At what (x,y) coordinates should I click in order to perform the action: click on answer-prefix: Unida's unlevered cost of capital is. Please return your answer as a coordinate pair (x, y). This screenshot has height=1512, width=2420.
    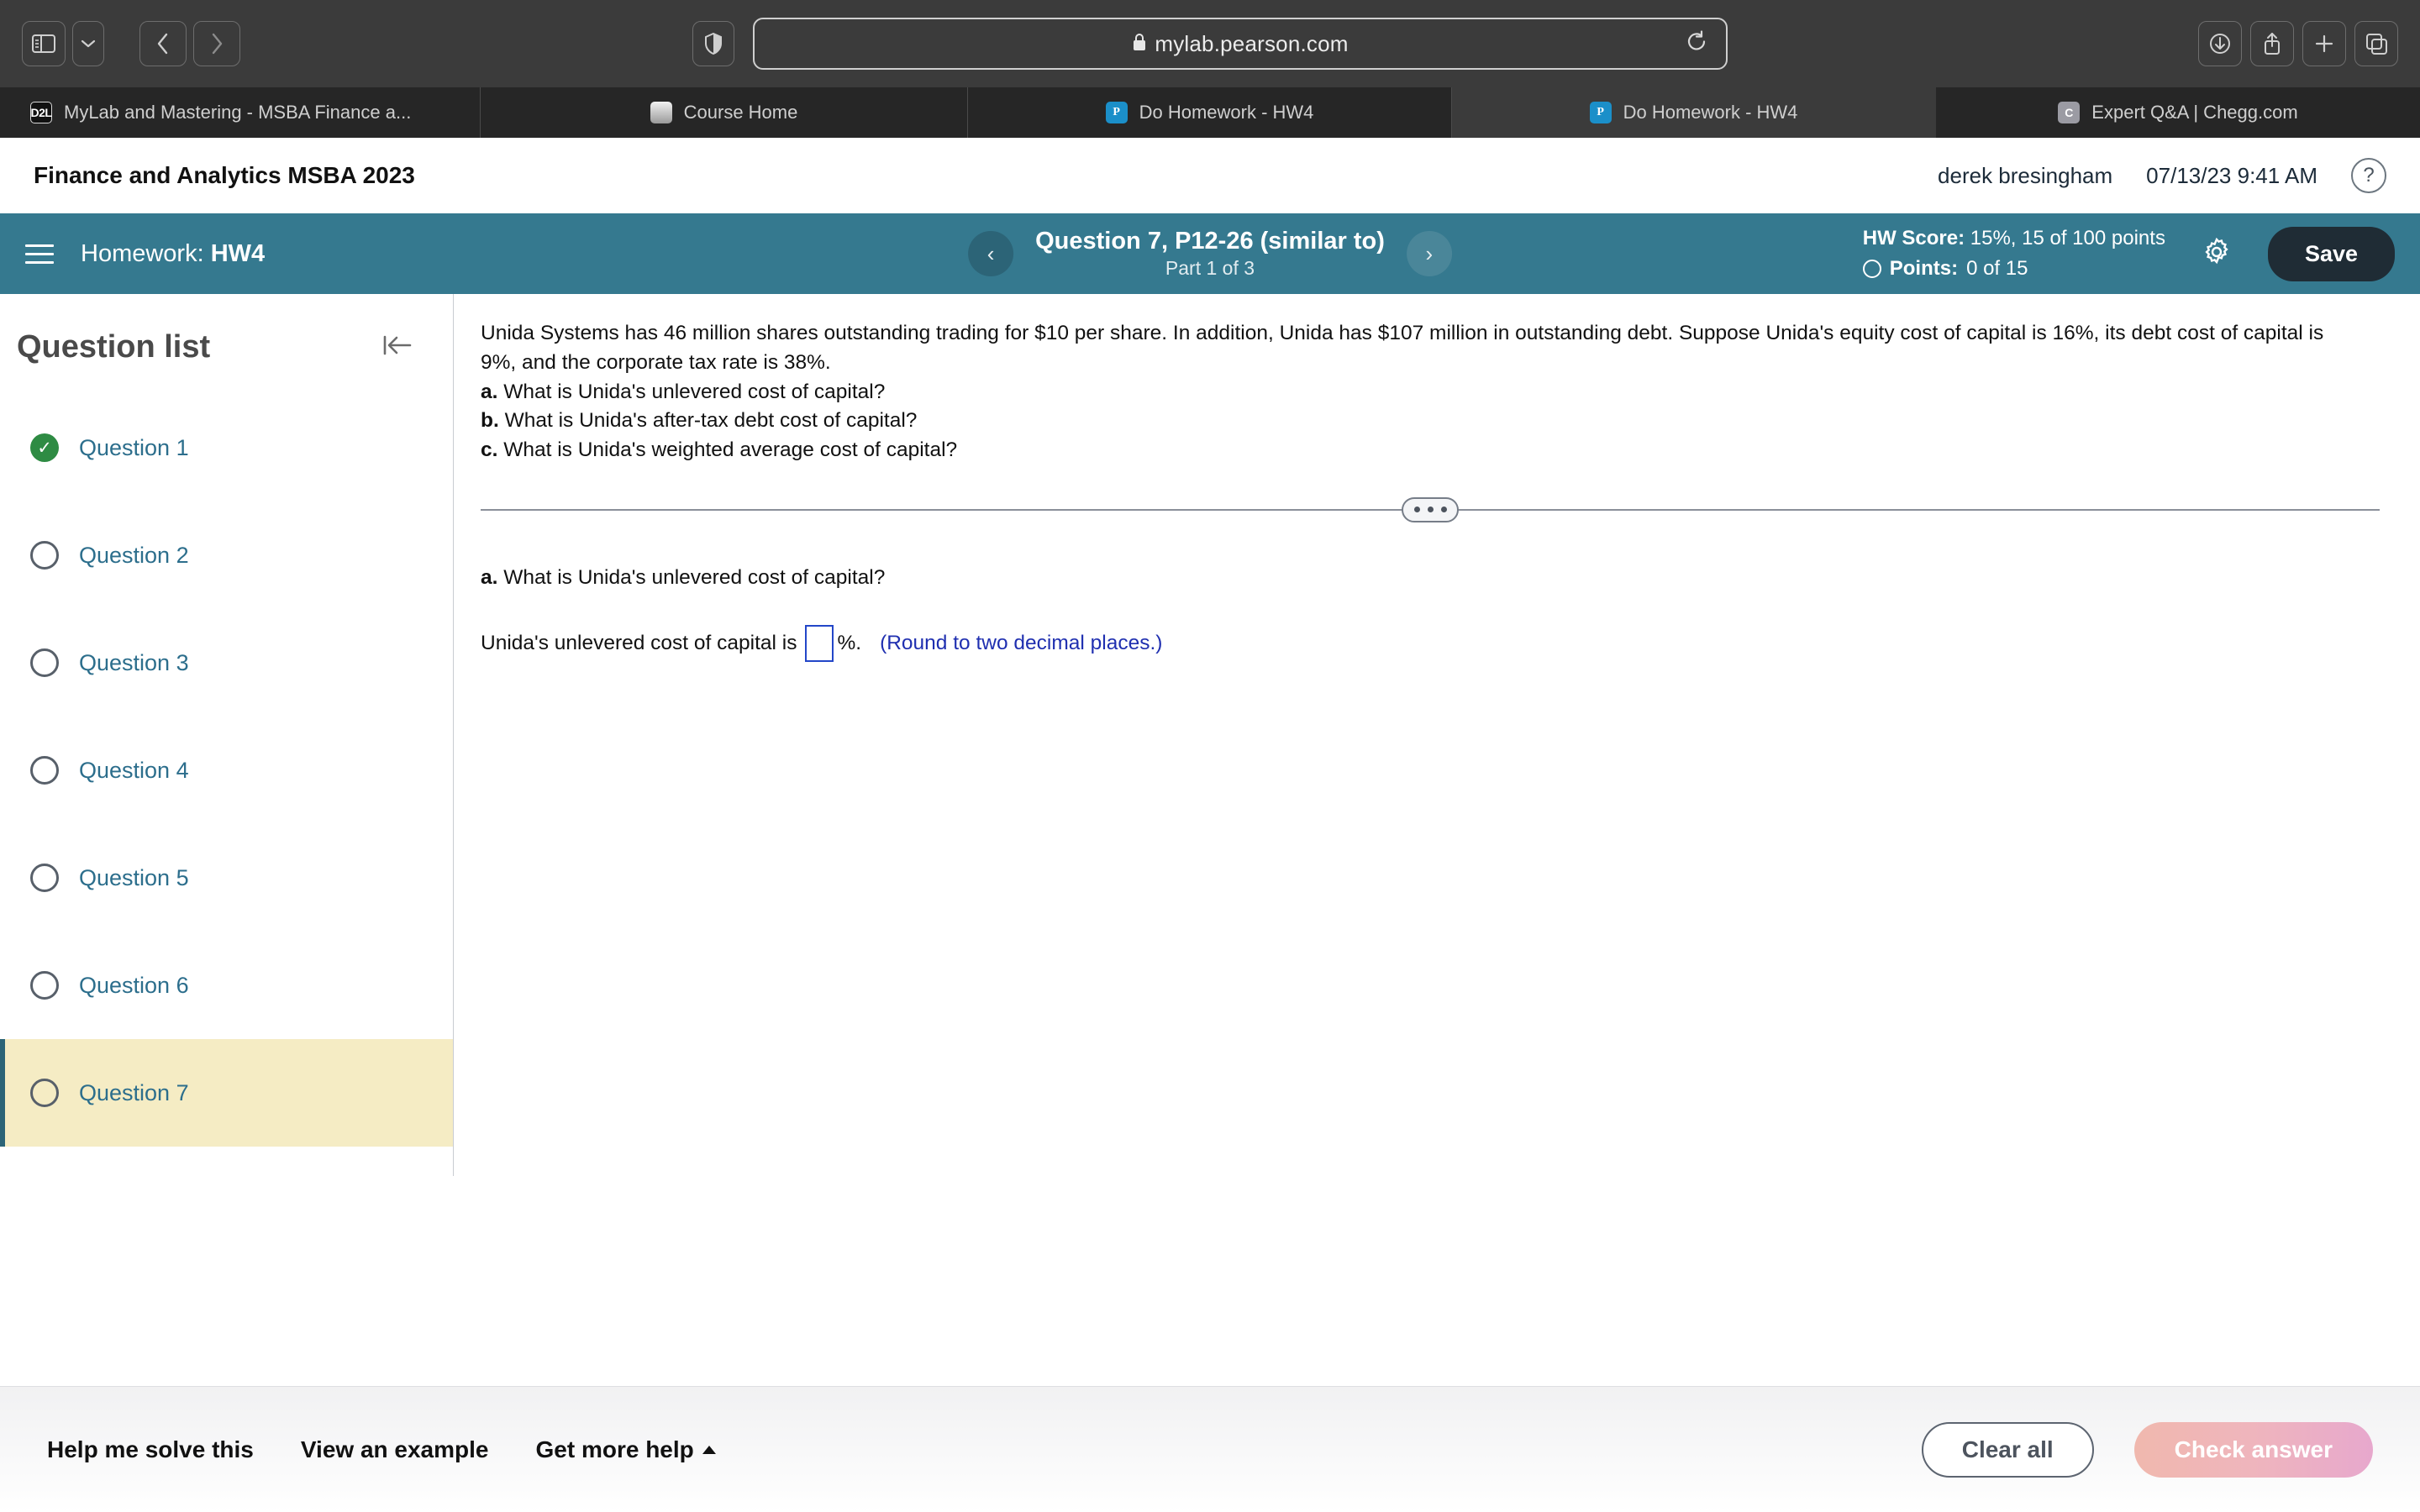
    Looking at the image, I should click on (639, 642).